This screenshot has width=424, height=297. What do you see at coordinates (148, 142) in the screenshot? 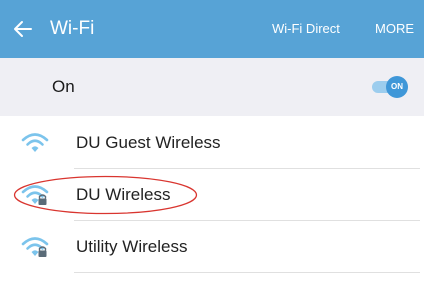
I see `network-name: DU Guest Wireless` at bounding box center [148, 142].